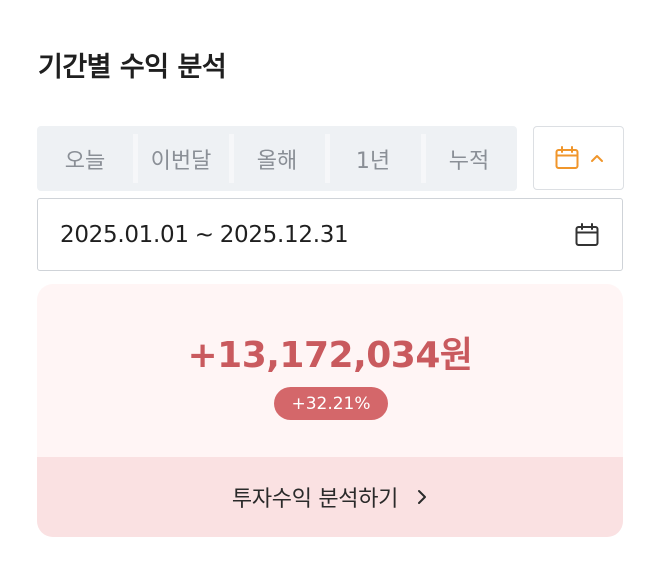  Describe the element at coordinates (330, 355) in the screenshot. I see `profit-amount: +13,172,034원` at that location.